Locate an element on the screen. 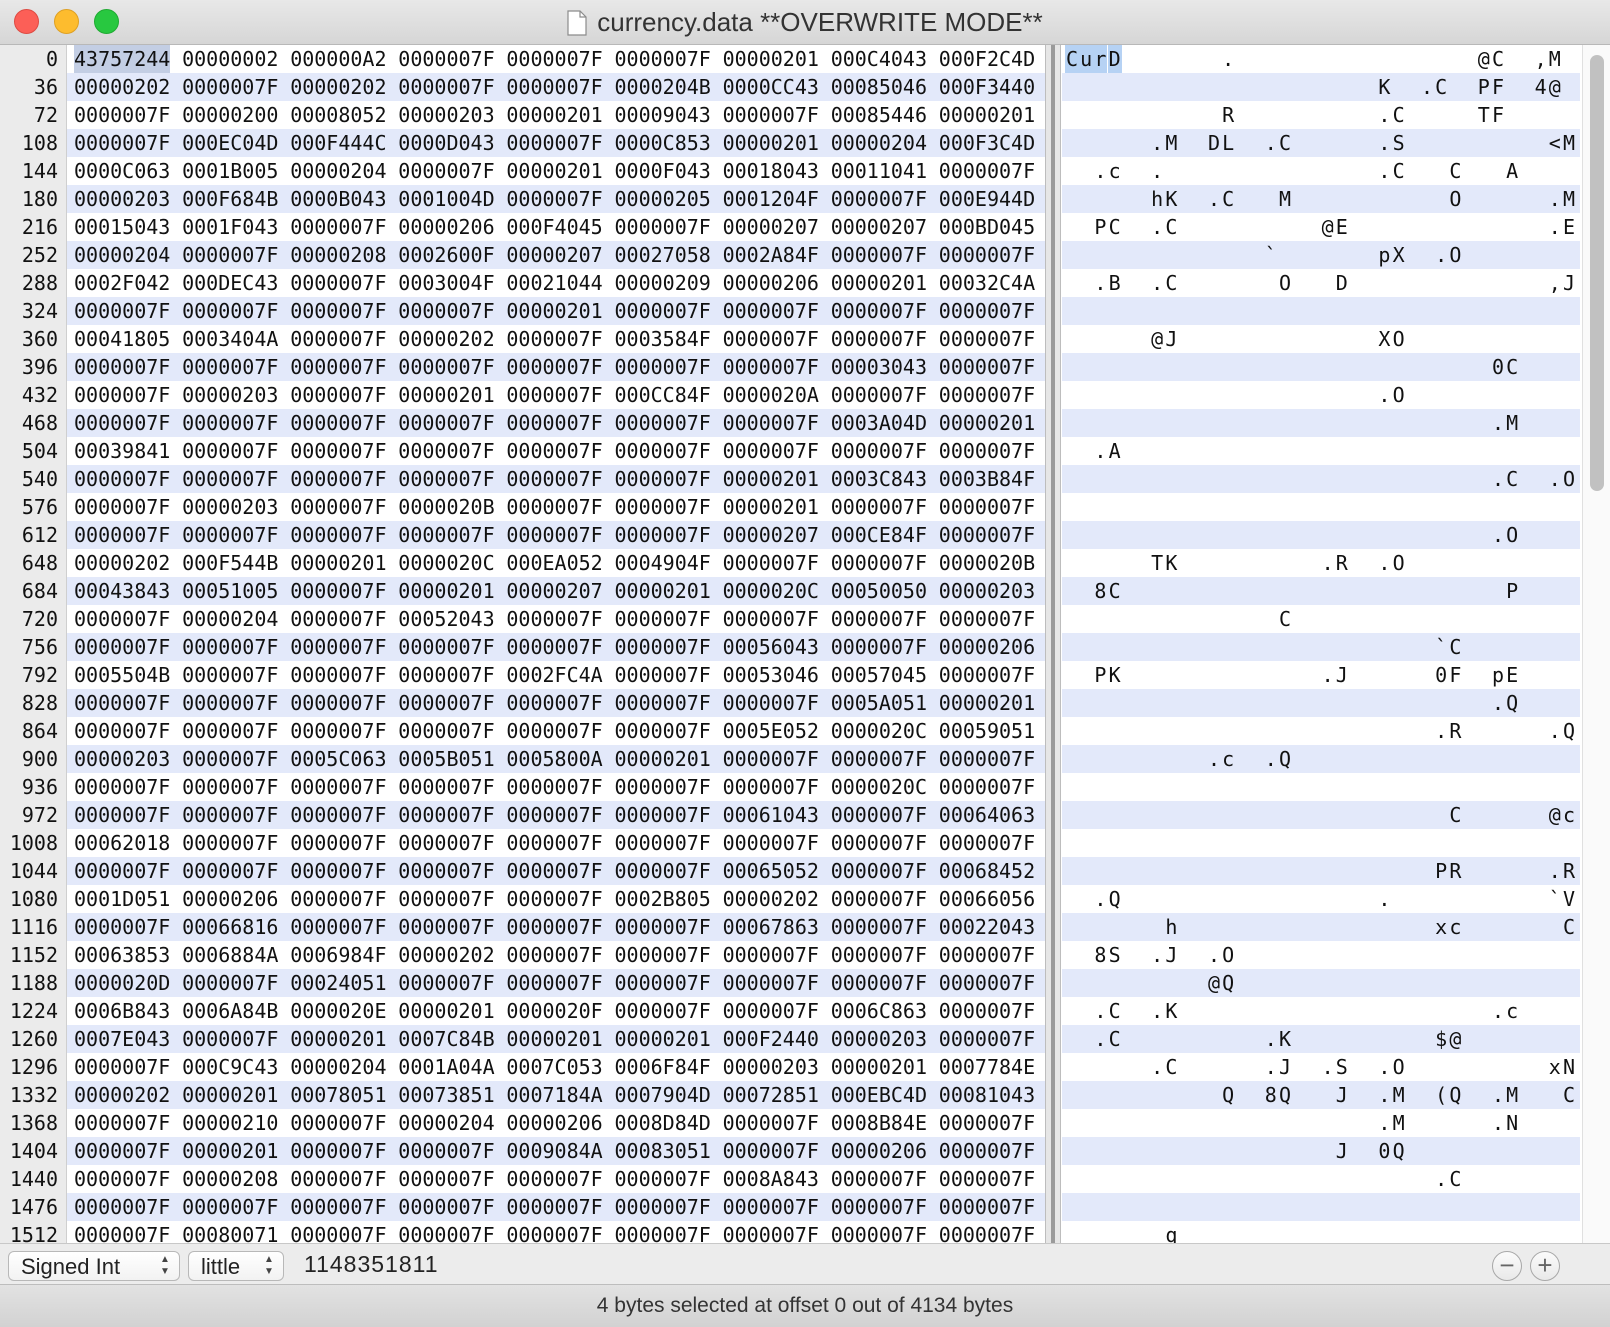 The image size is (1610, 1327). ascii-char: c is located at coordinates (1569, 815).